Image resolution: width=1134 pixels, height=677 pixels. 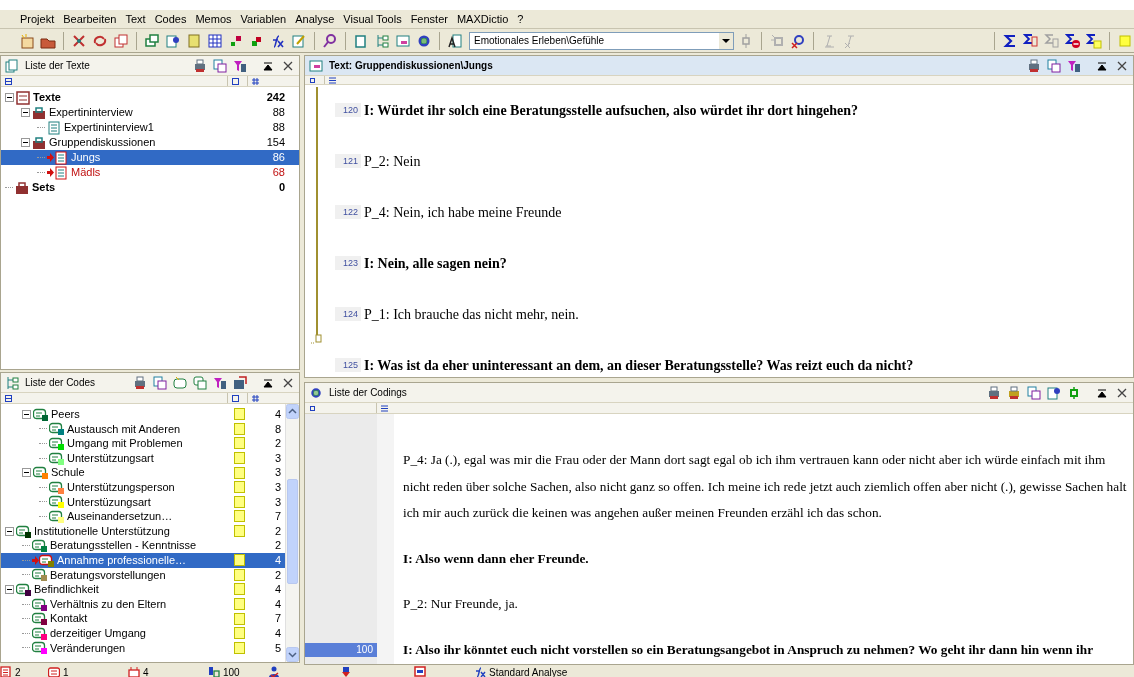 I want to click on tree-row: Mädls 68, so click(x=150, y=172).